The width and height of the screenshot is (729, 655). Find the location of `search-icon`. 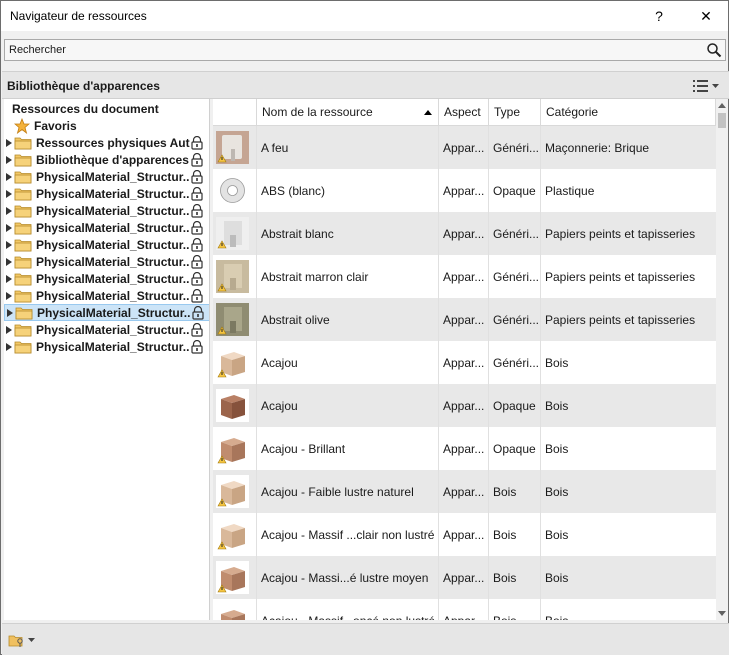

search-icon is located at coordinates (714, 50).